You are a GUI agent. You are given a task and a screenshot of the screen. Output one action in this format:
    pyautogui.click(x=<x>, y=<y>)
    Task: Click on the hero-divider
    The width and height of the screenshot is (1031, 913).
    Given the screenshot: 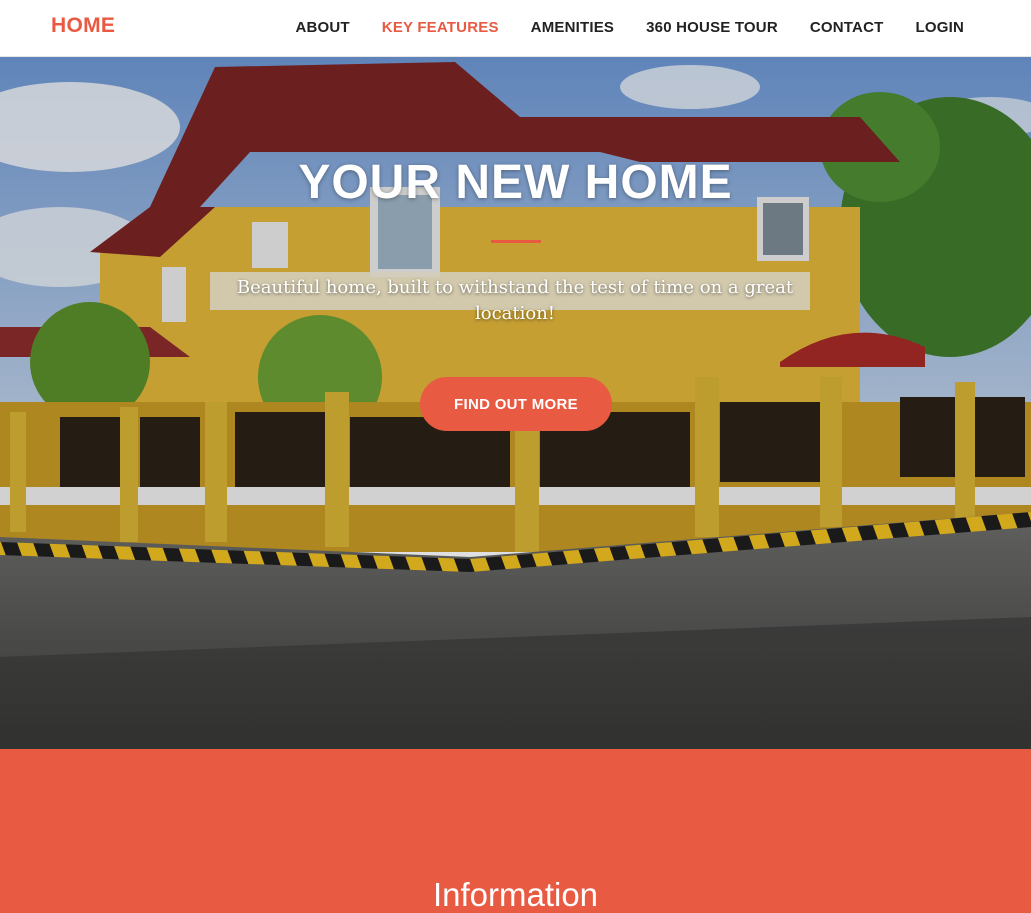 What is the action you would take?
    pyautogui.click(x=516, y=241)
    